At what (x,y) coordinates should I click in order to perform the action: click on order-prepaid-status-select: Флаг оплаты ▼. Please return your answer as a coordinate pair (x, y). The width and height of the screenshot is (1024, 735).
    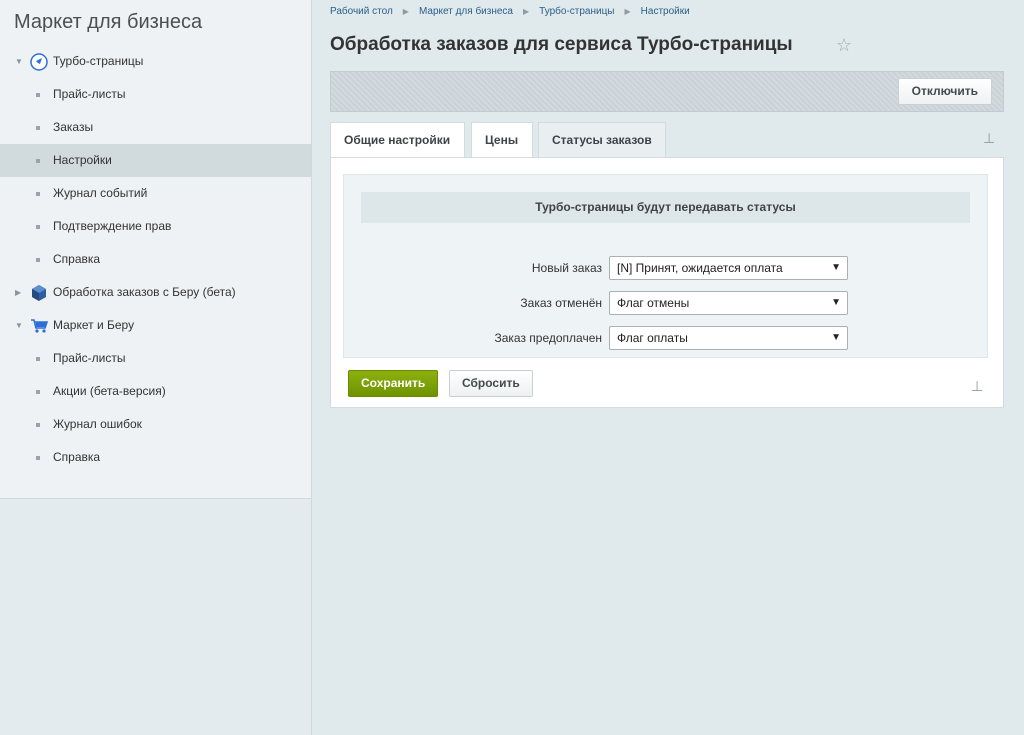
    Looking at the image, I should click on (728, 338).